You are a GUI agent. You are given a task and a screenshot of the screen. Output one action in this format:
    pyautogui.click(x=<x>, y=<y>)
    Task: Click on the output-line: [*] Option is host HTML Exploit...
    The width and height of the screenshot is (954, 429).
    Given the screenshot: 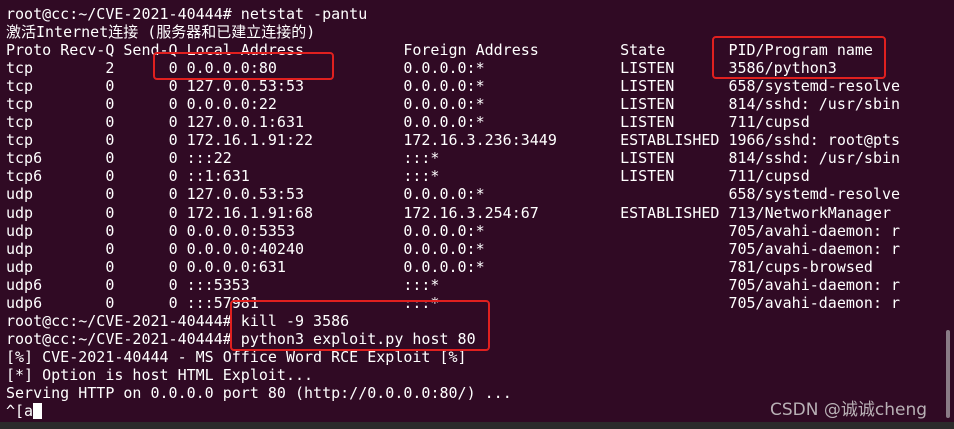 What is the action you would take?
    pyautogui.click(x=160, y=375)
    